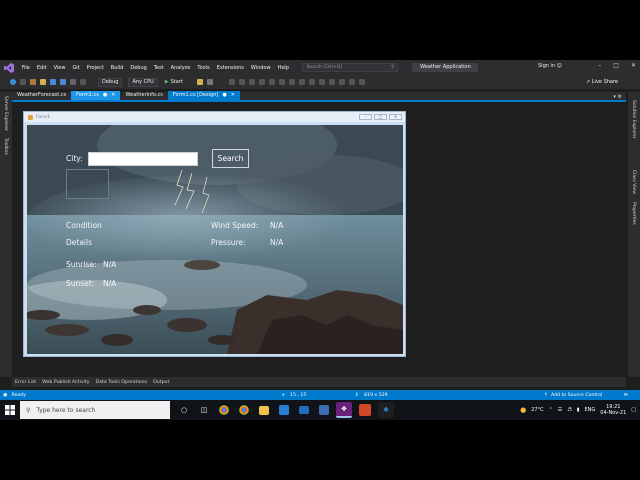 This screenshot has height=480, width=640. Describe the element at coordinates (110, 82) in the screenshot. I see `configuration-dropdown: Debug` at that location.